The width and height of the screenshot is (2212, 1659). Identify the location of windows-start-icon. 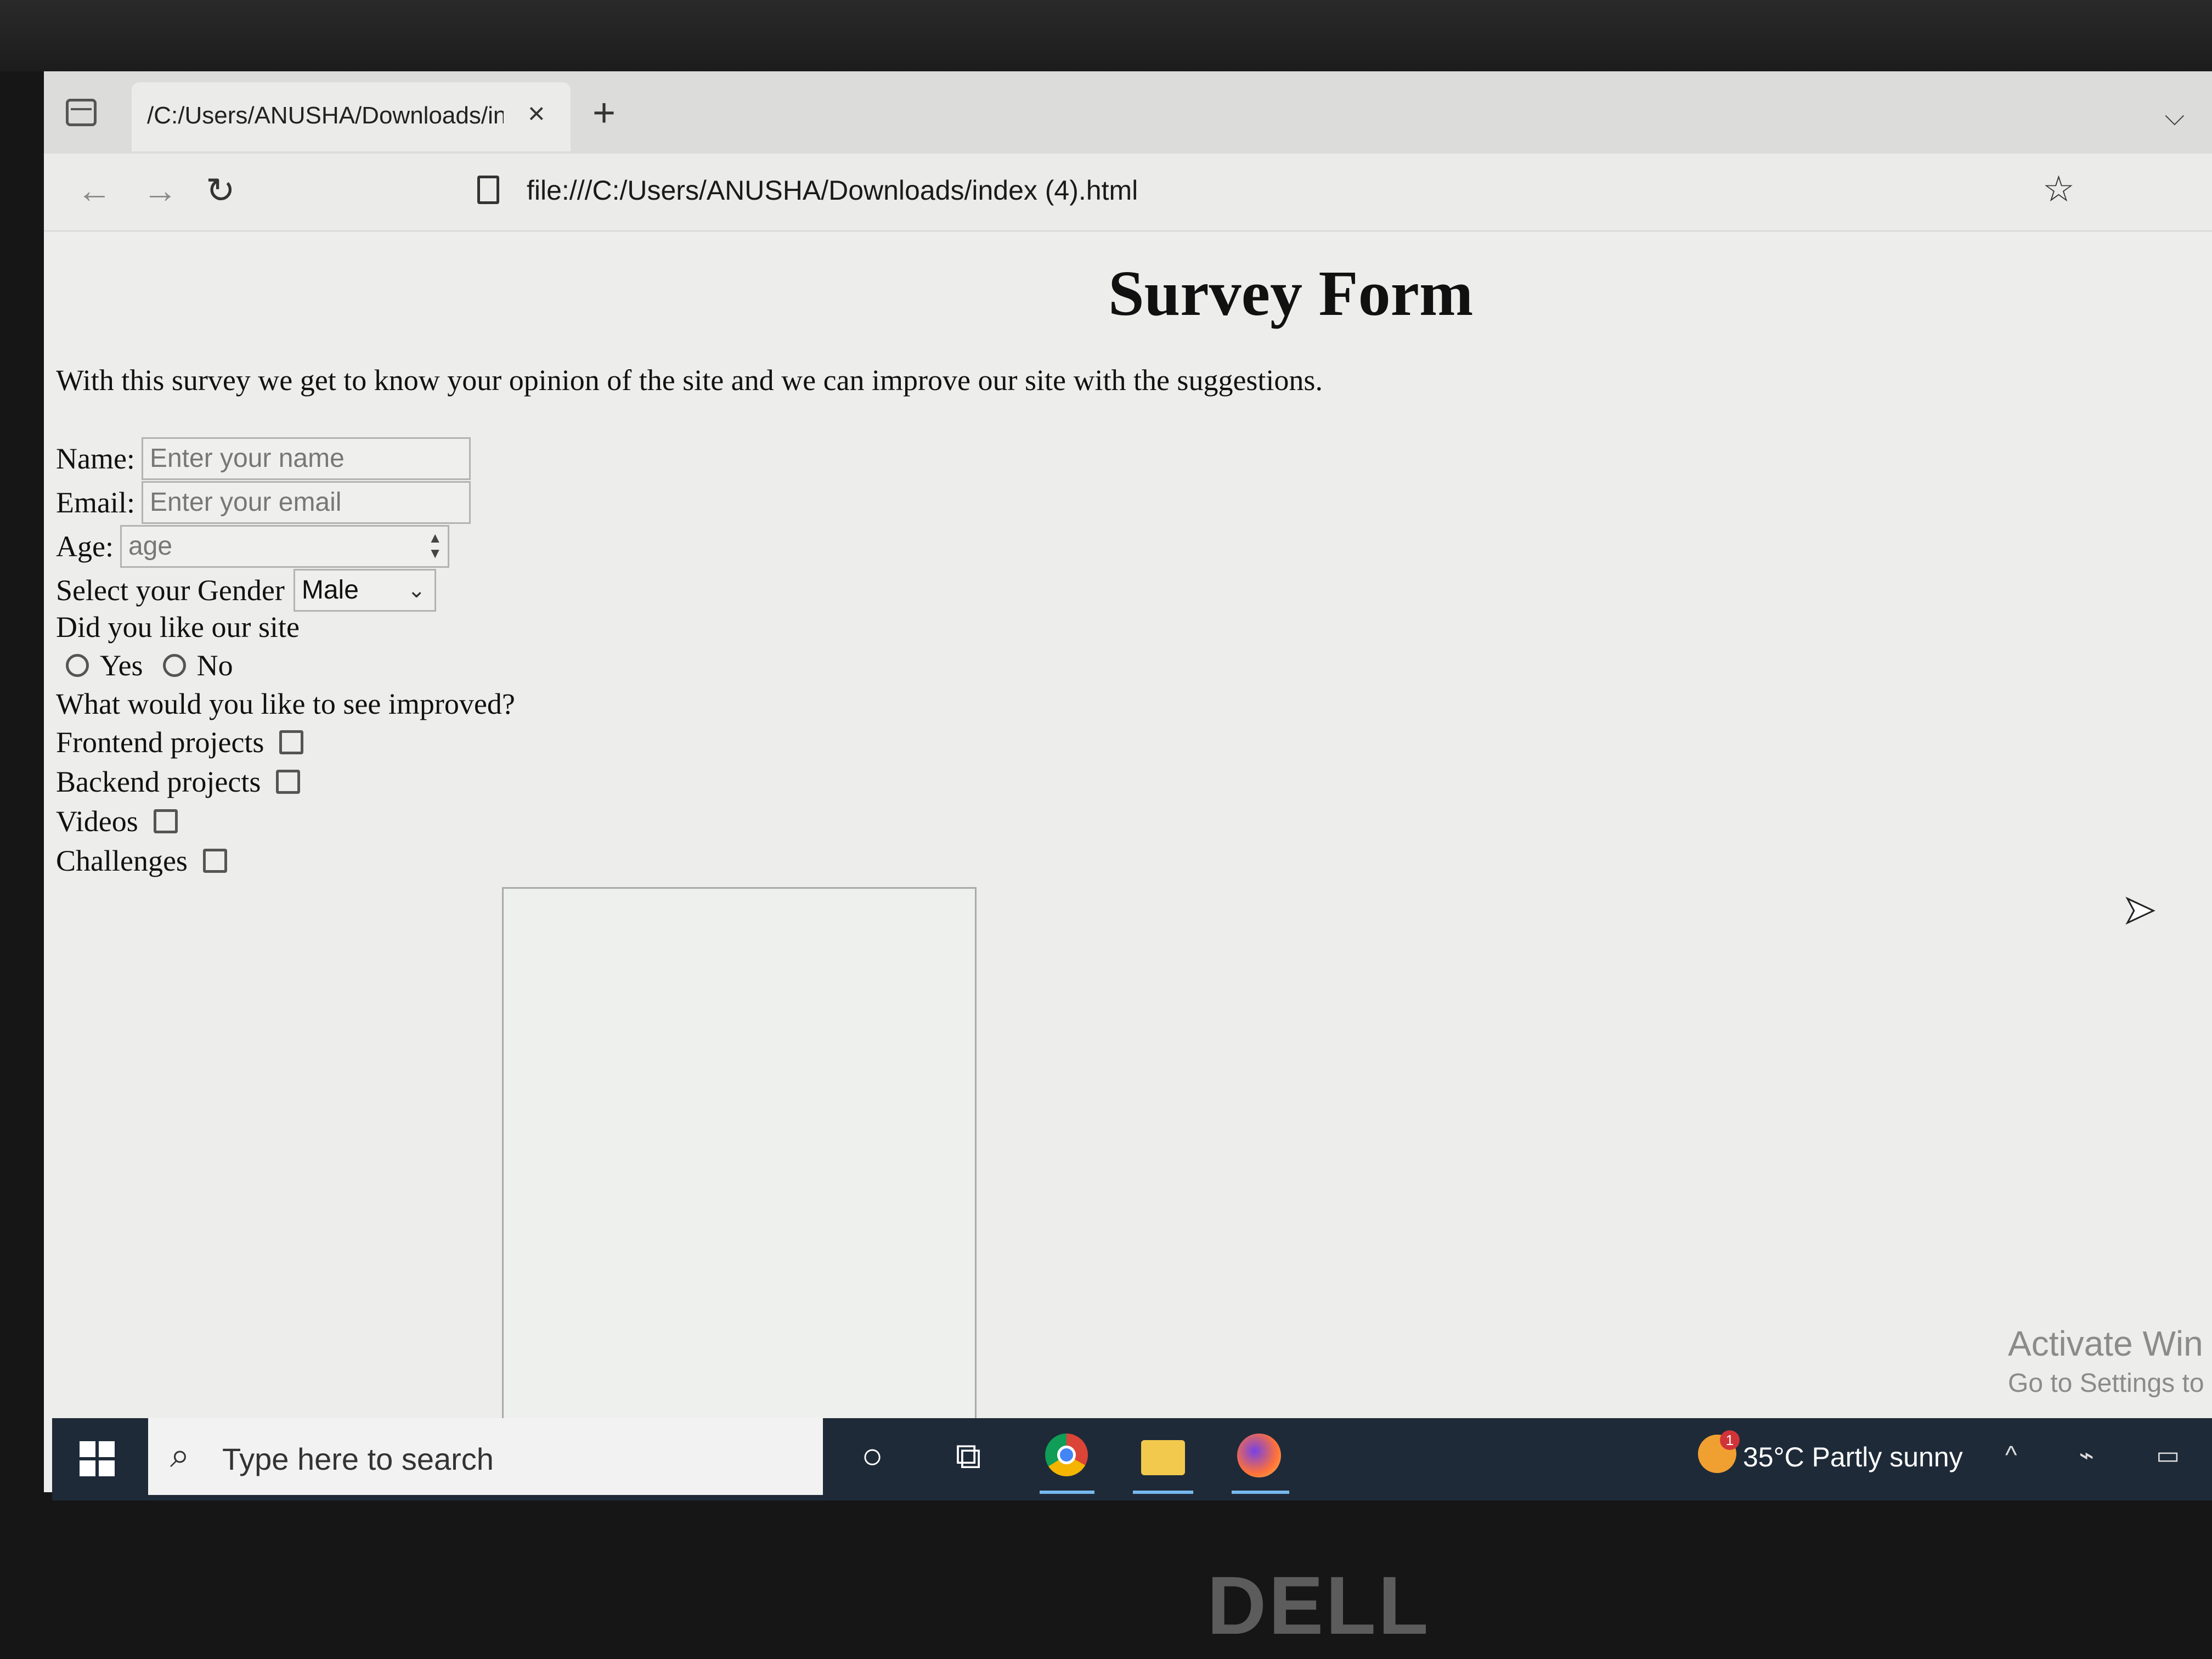
(97, 1458).